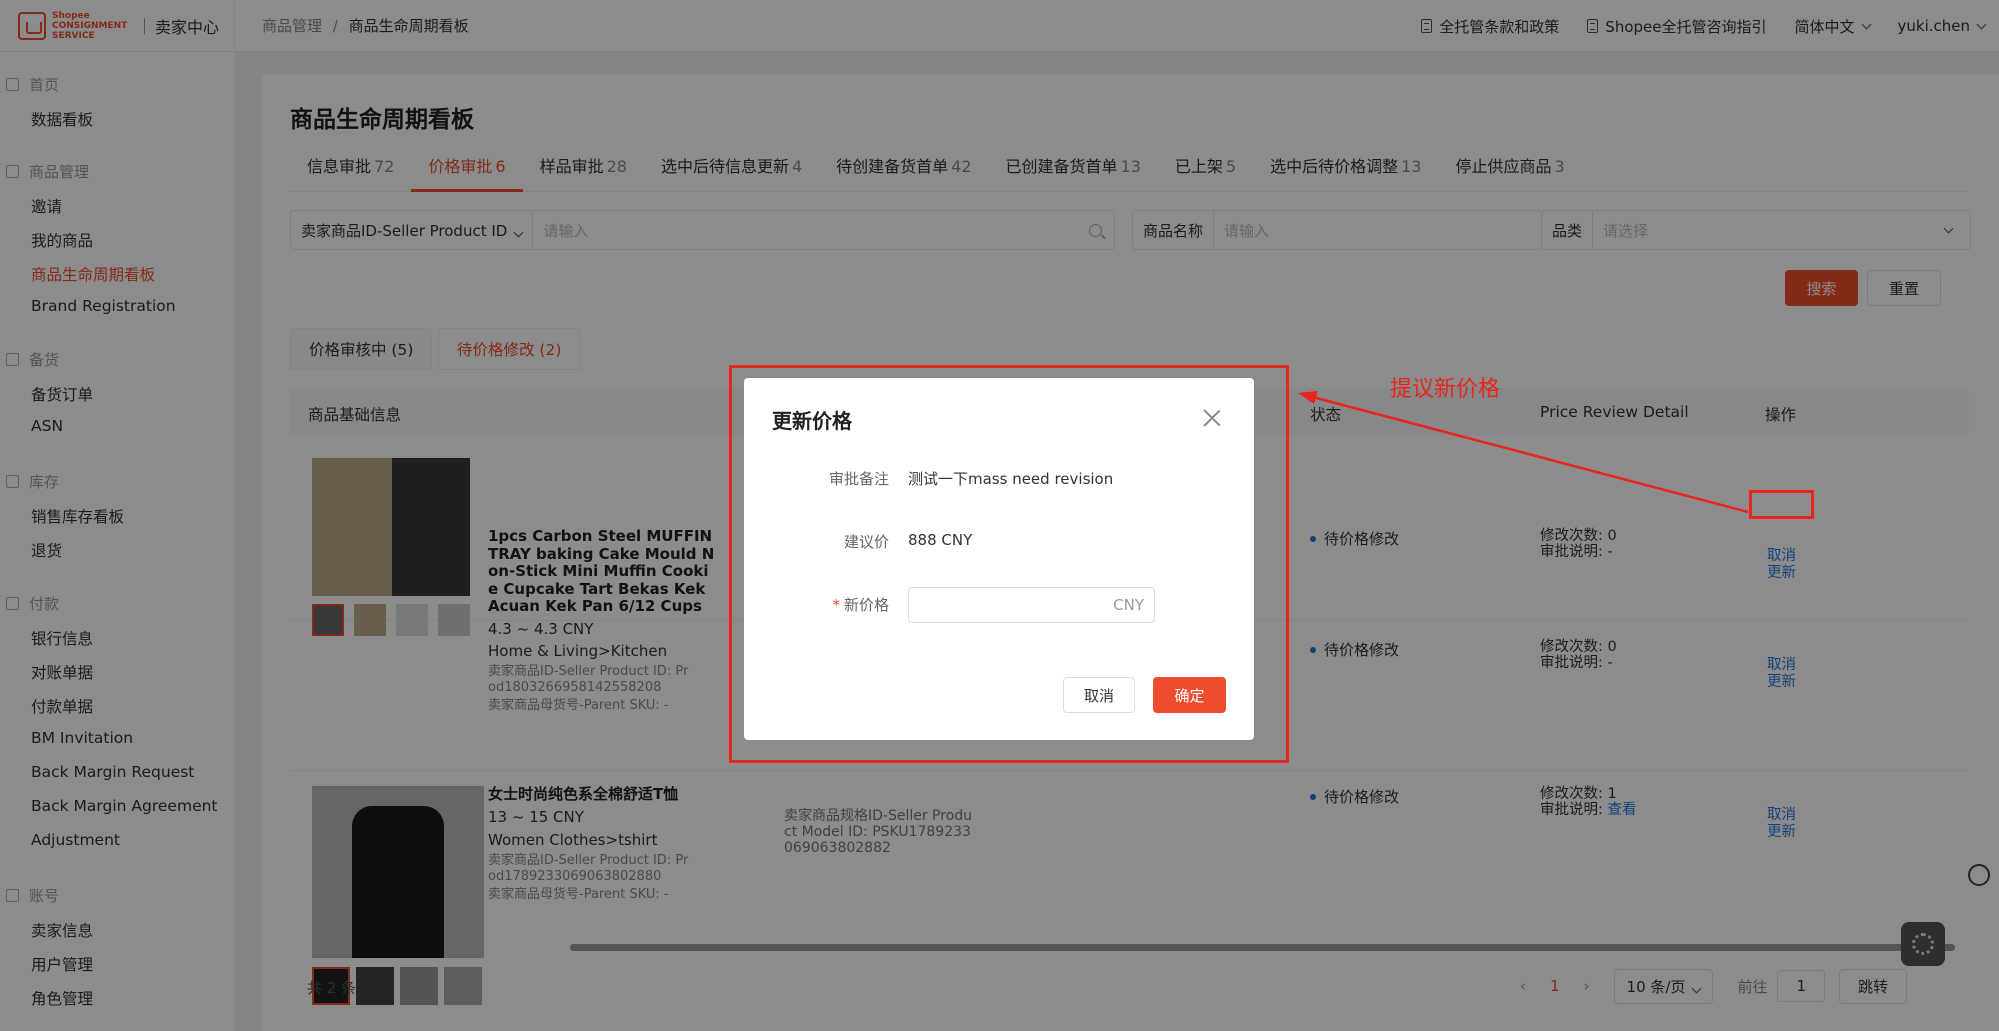 This screenshot has height=1031, width=1999. I want to click on annotation-arrow, so click(1523, 452).